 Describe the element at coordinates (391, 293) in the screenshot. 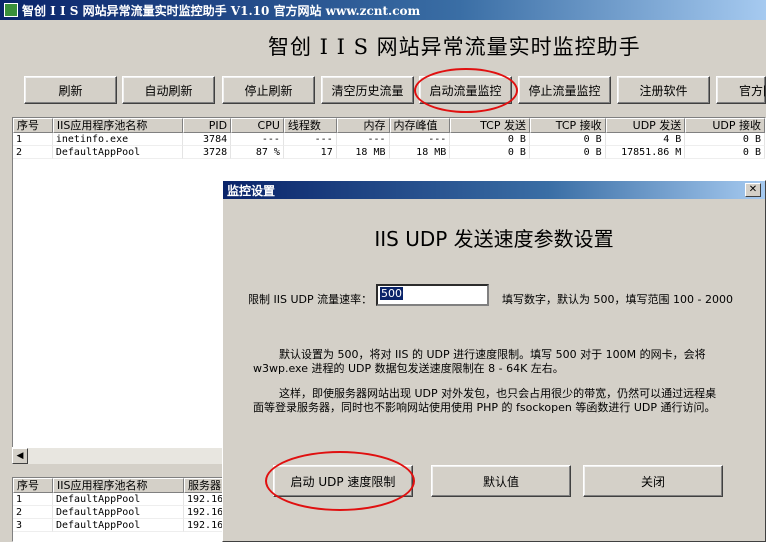

I see `rate-input-value: 500` at that location.